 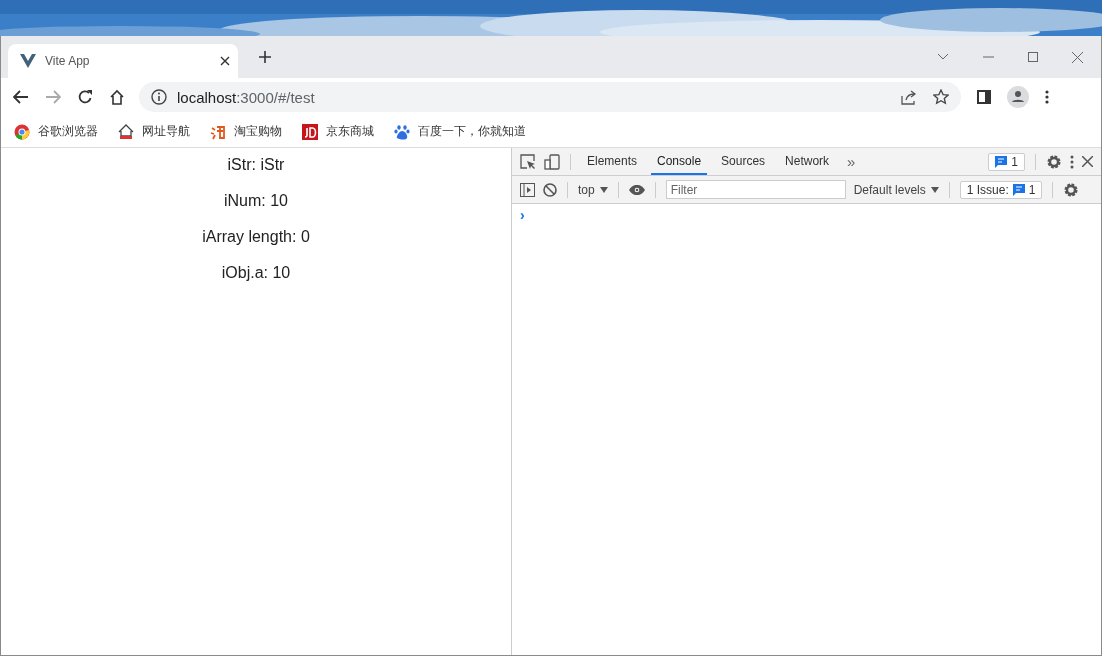 What do you see at coordinates (350, 131) in the screenshot?
I see `bookmark-label: 京东商城` at bounding box center [350, 131].